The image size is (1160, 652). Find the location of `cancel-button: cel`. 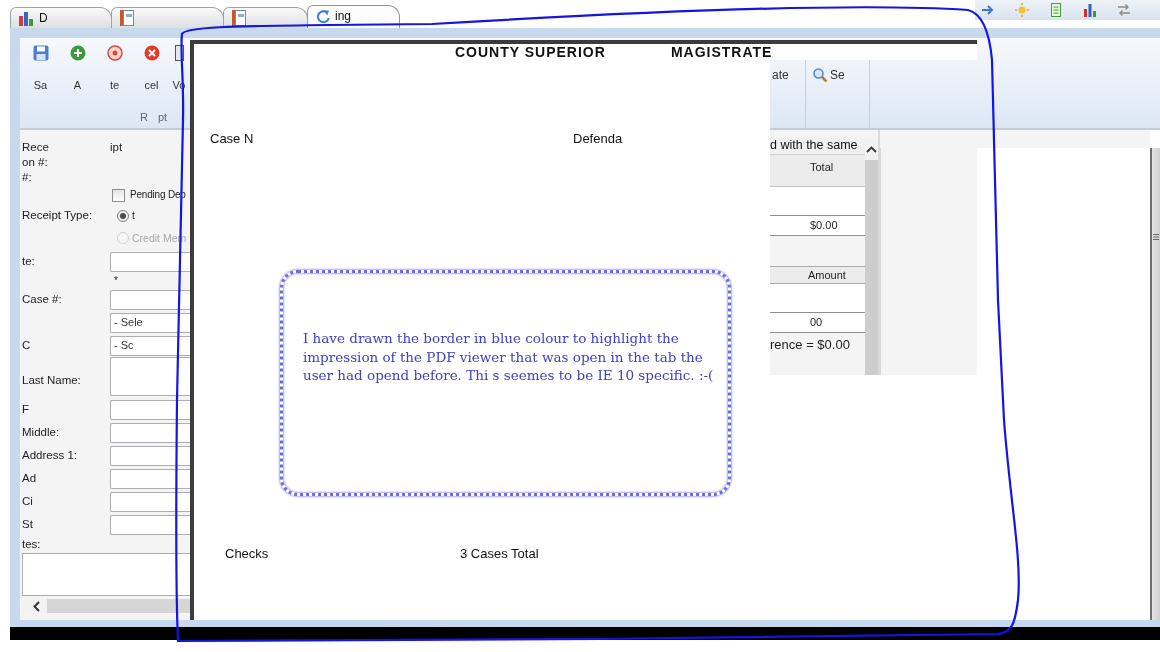

cancel-button: cel is located at coordinates (151, 70).